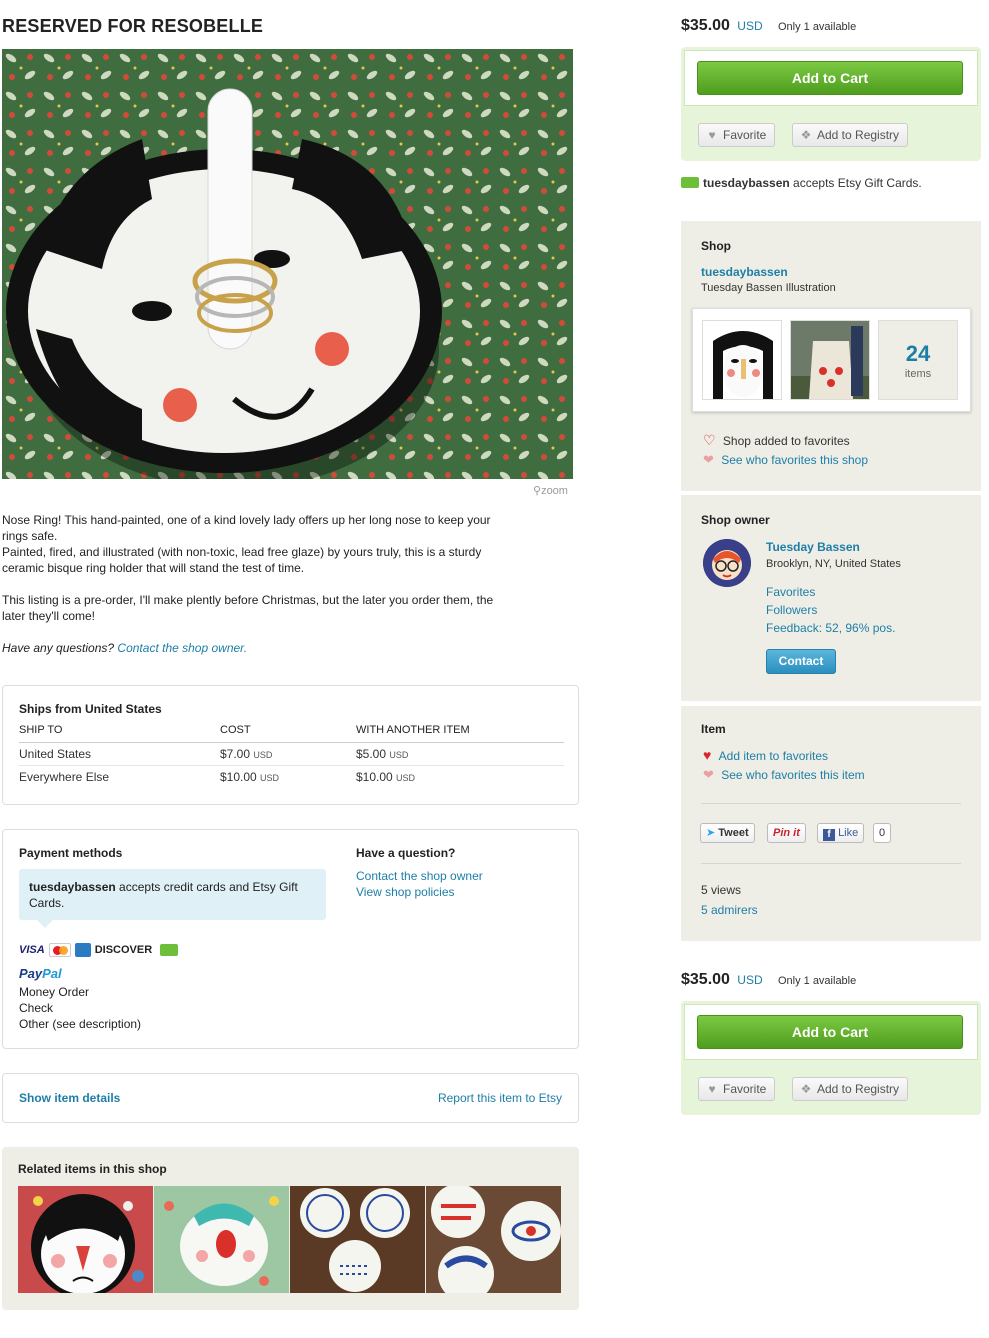  Describe the element at coordinates (54, 992) in the screenshot. I see `payment-method-item: Money Order` at that location.